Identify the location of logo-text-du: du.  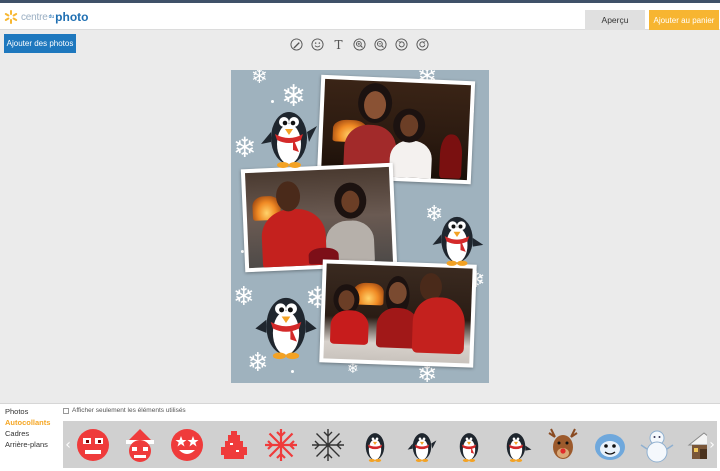
(51, 17).